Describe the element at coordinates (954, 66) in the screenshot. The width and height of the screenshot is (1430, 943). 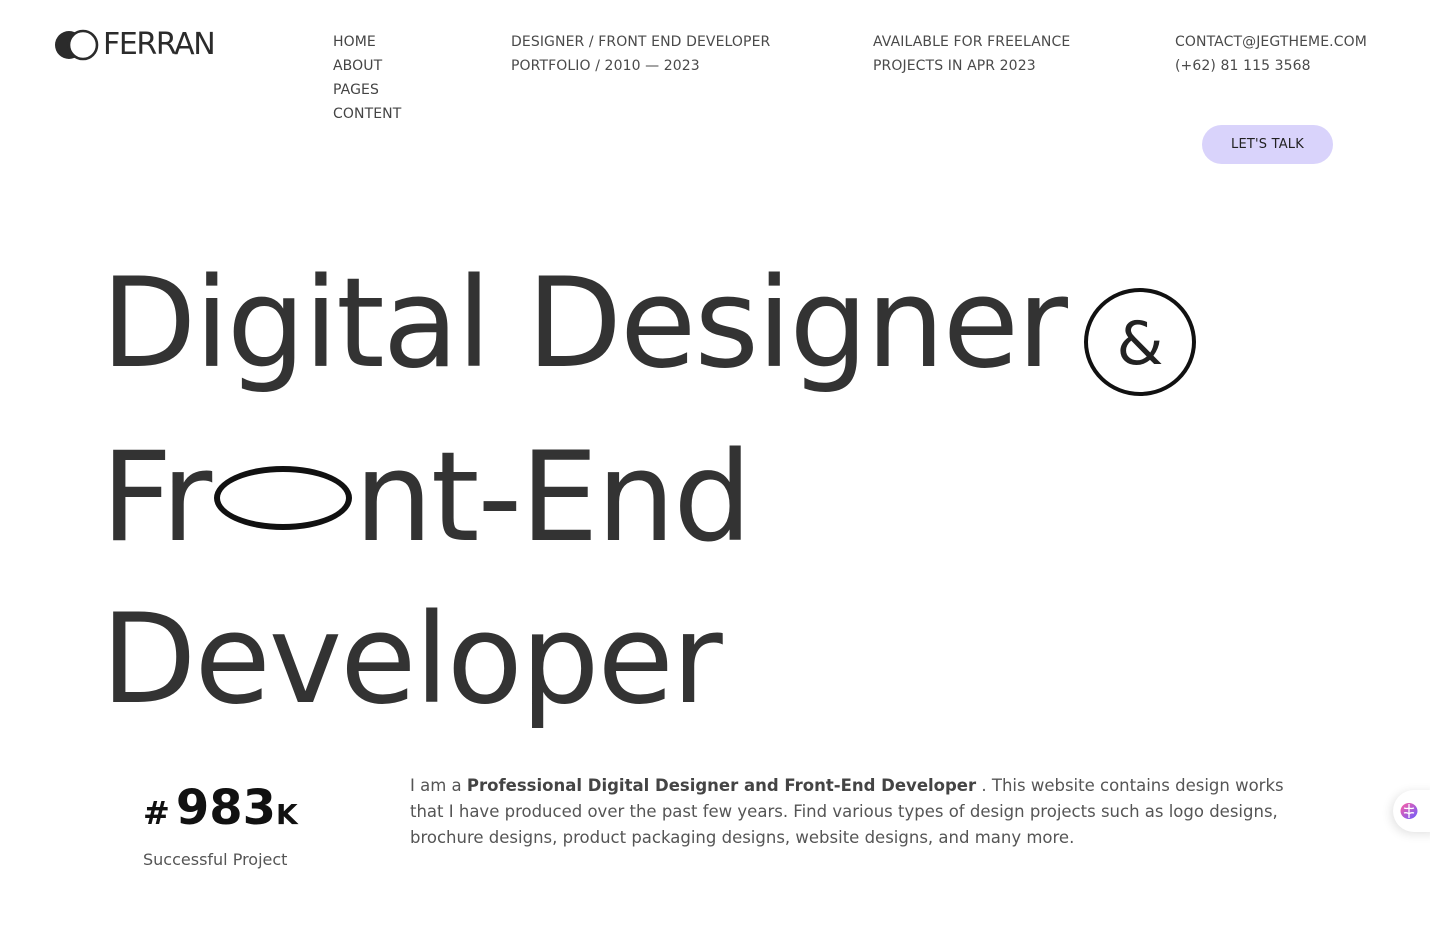
I see `availability-date: PROJECTS IN APR 2023` at that location.